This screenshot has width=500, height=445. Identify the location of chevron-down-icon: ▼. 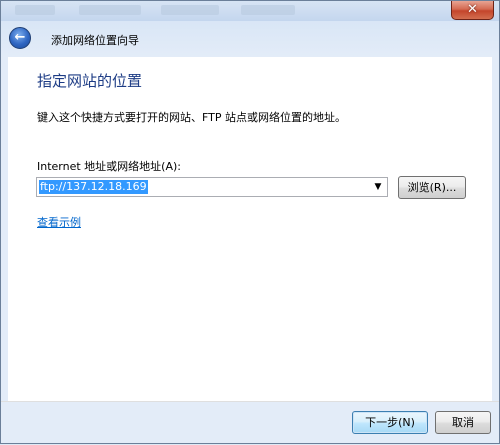
(378, 187).